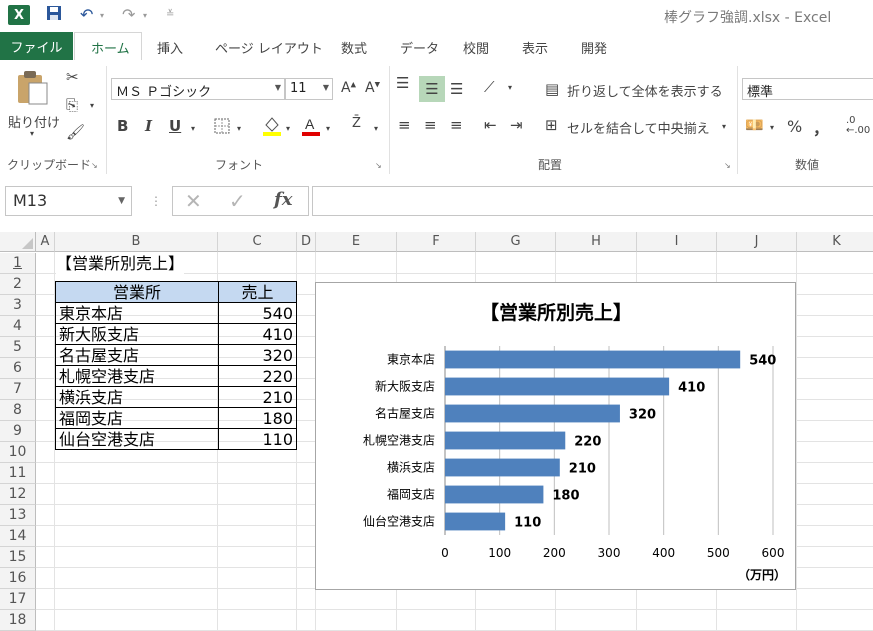 This screenshot has height=631, width=873. Describe the element at coordinates (68, 201) in the screenshot. I see `name-box: M13 ▼` at that location.